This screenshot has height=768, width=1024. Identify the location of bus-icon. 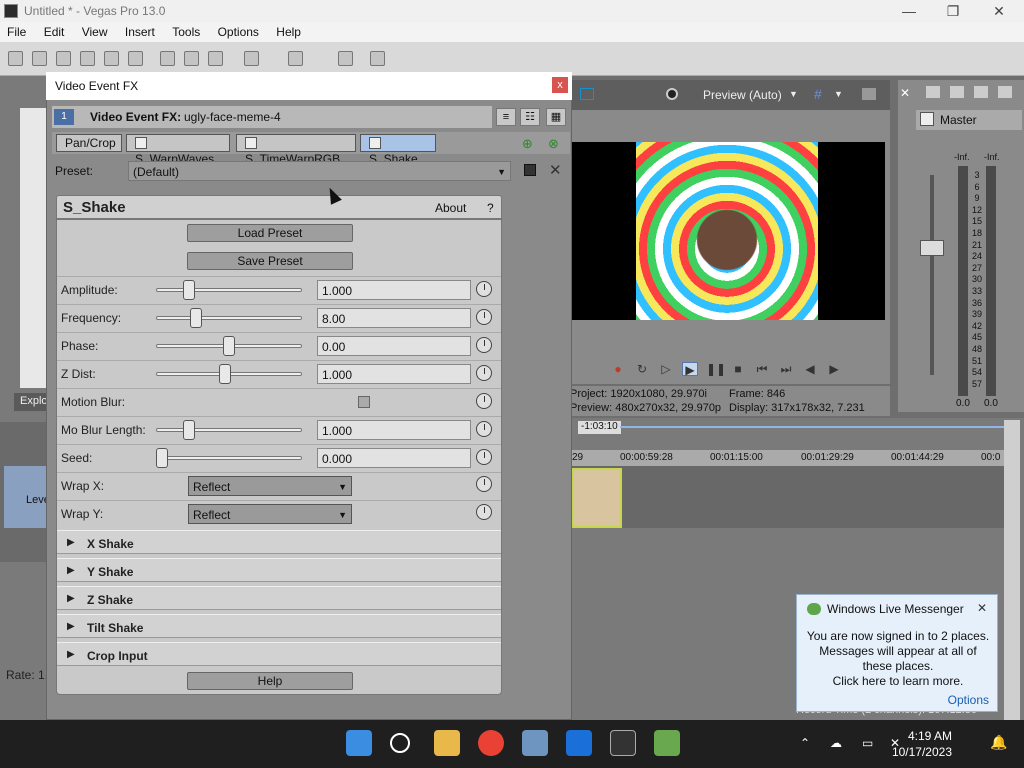
(933, 92).